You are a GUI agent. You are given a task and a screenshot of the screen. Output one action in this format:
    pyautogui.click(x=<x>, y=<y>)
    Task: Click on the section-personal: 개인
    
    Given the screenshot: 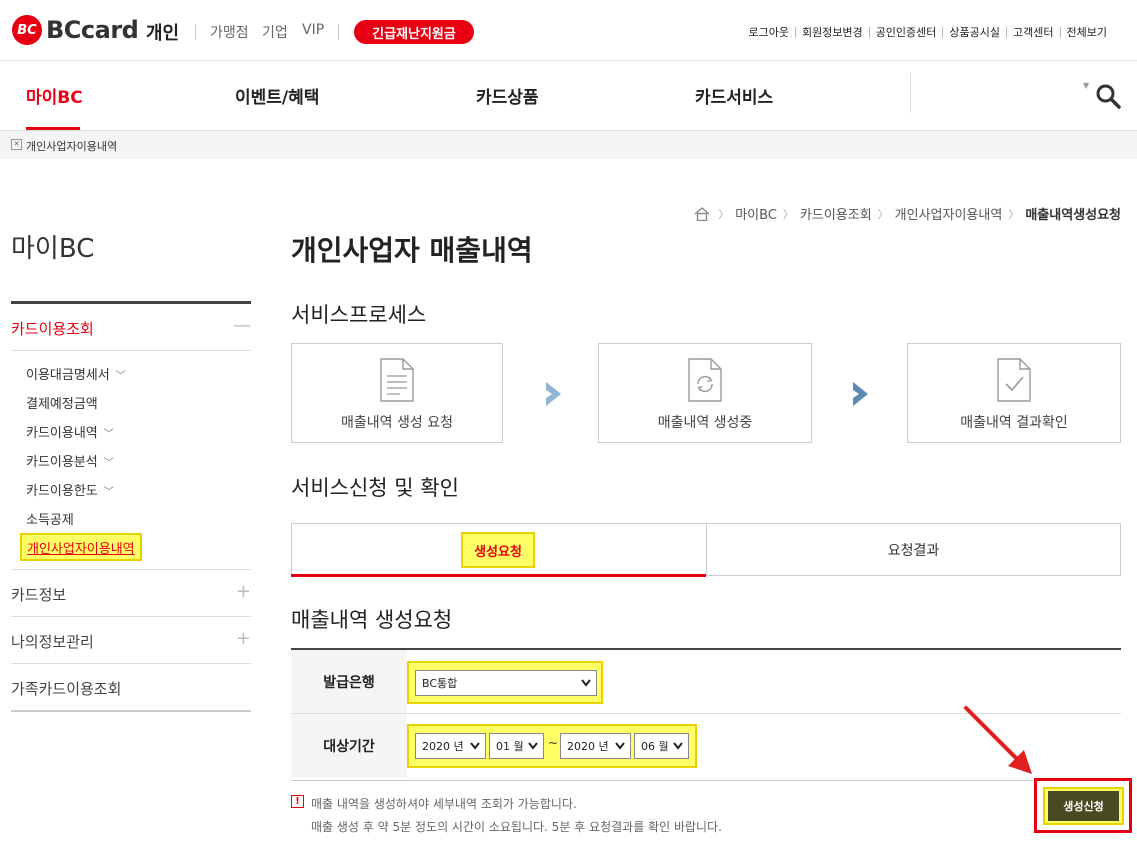 What is the action you would take?
    pyautogui.click(x=162, y=32)
    